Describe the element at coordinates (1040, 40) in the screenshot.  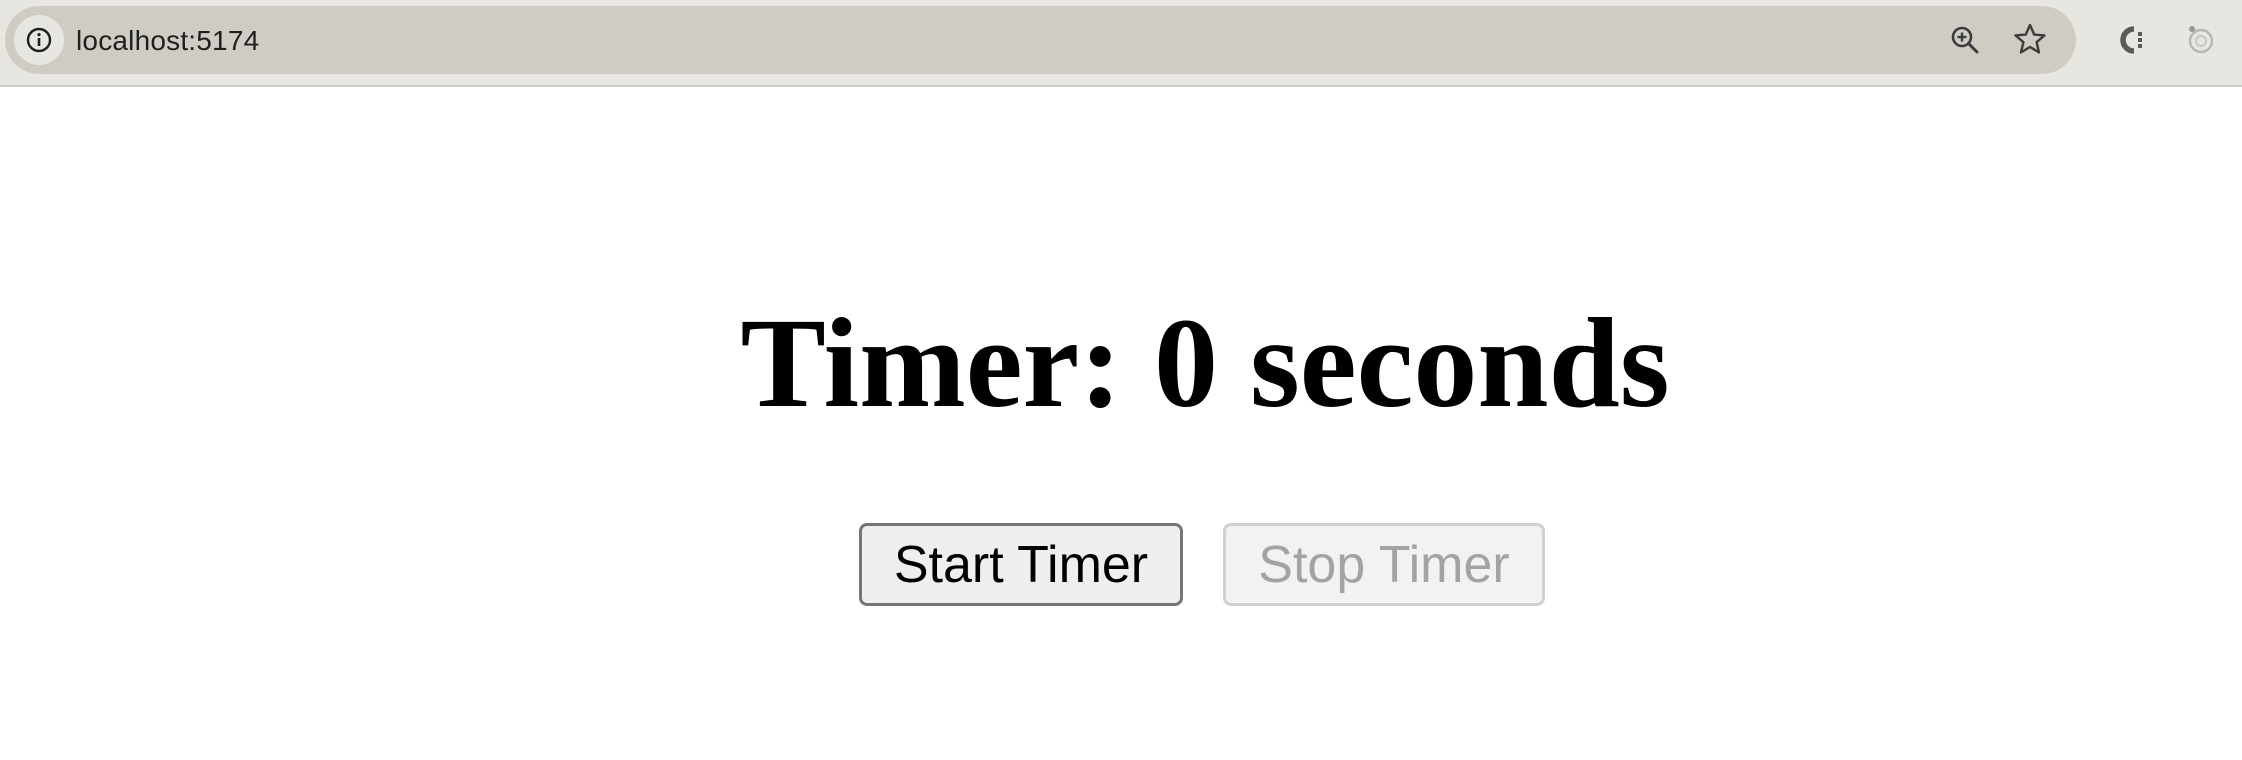
I see `address-bar: localhost:5174` at that location.